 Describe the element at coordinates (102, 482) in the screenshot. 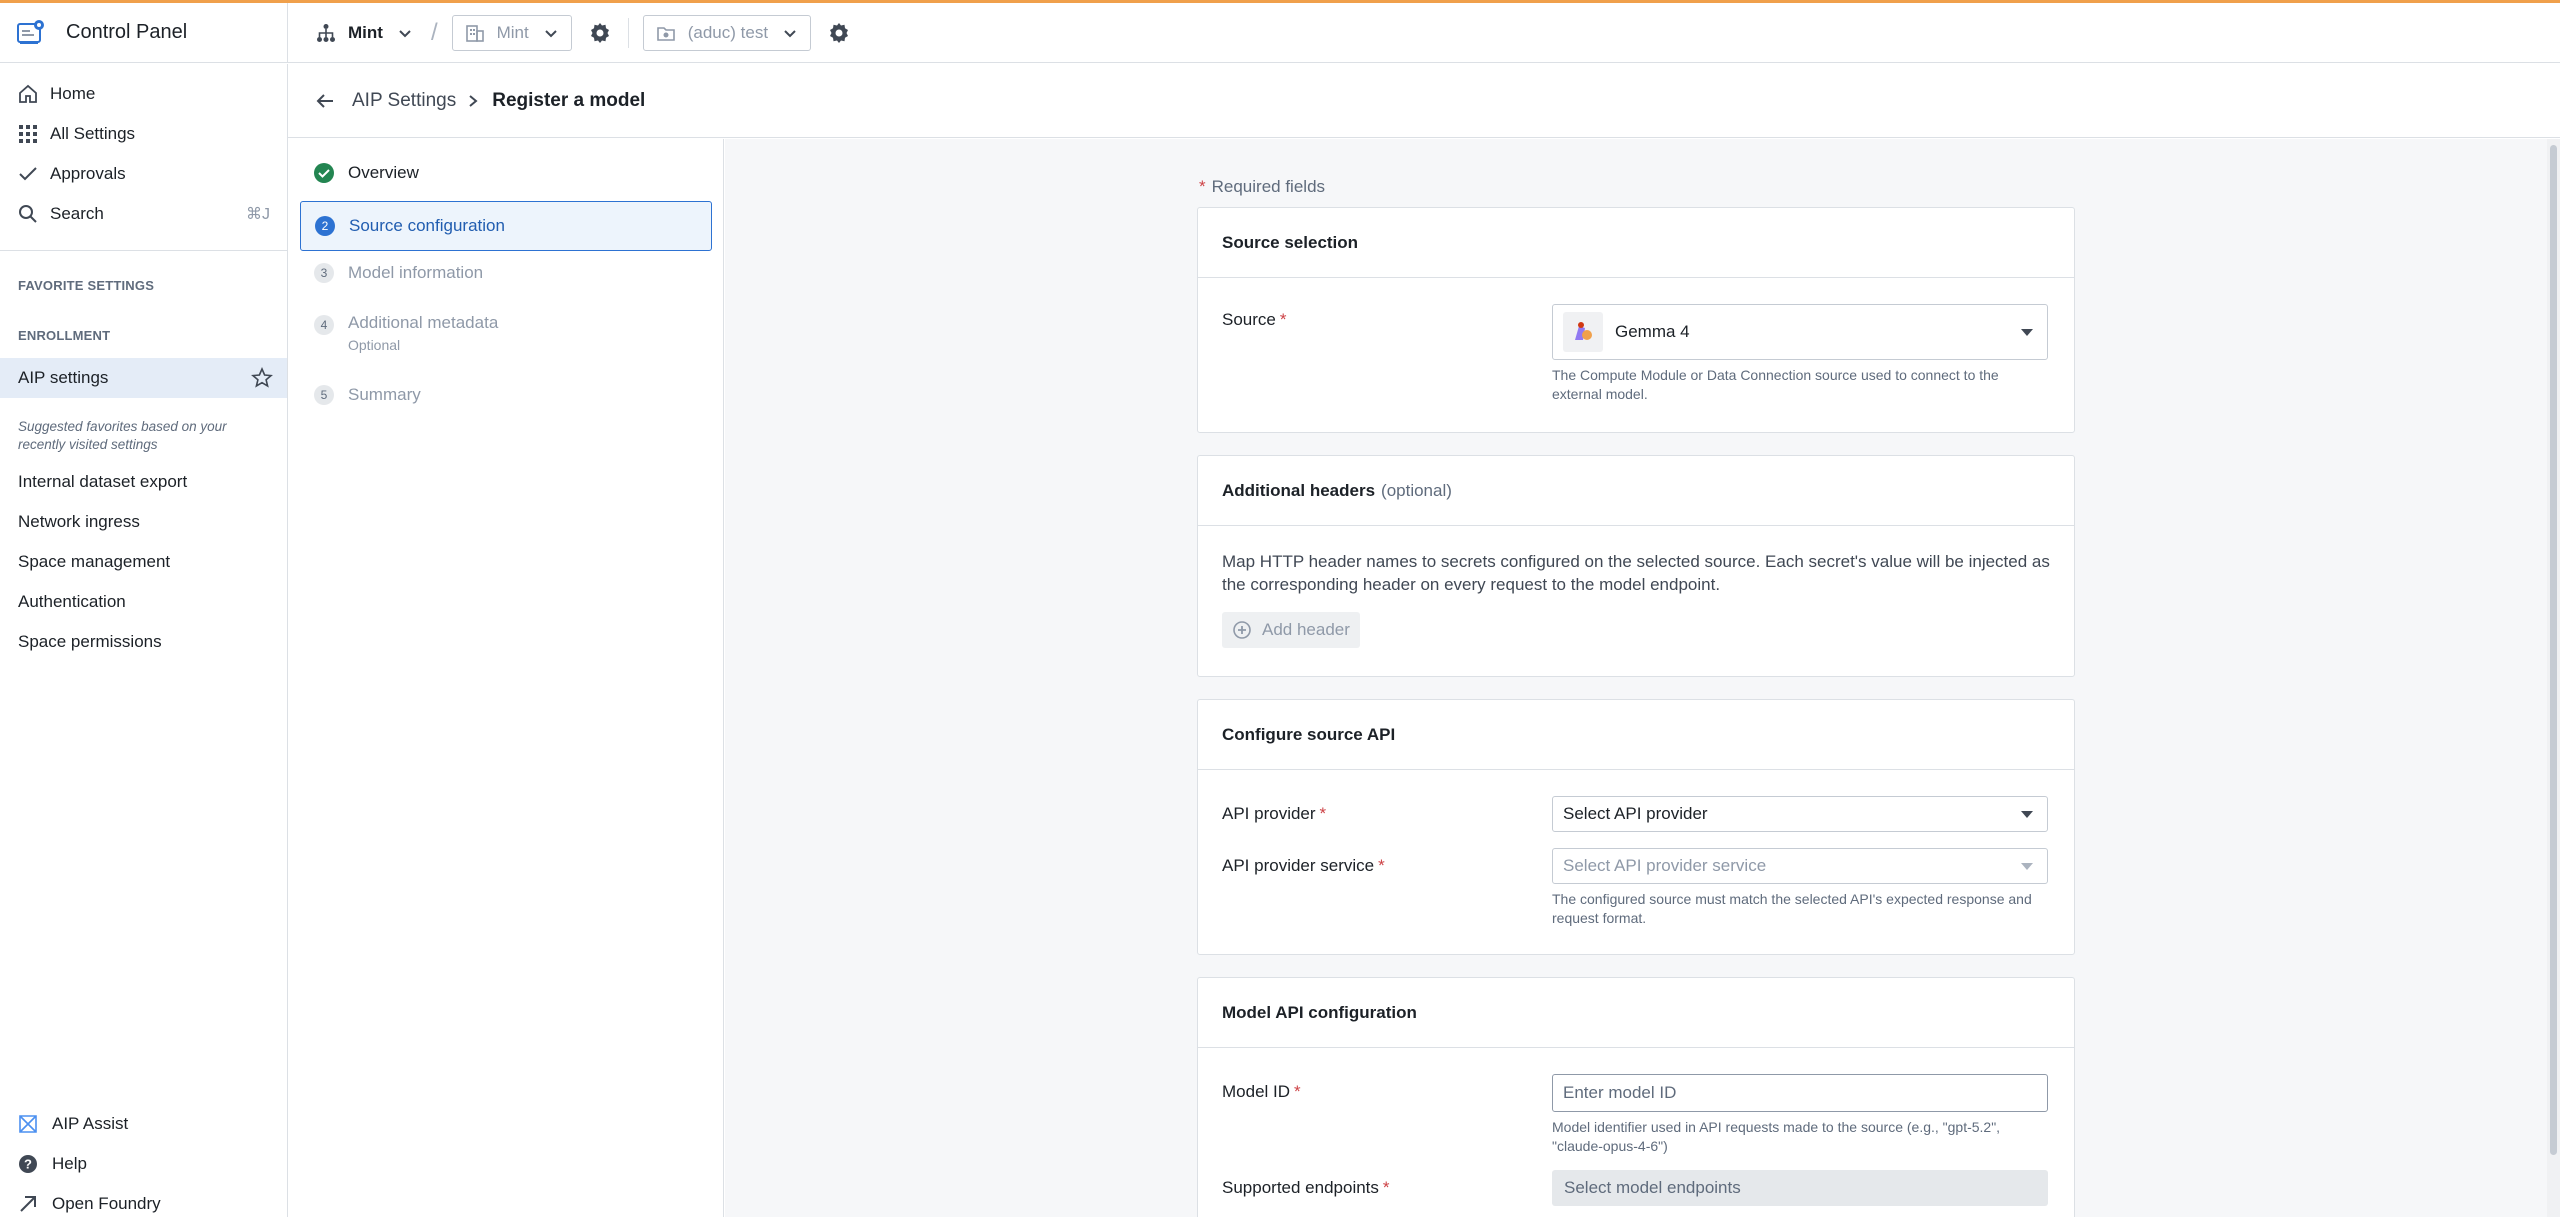

I see `sidebar-item-internal-dataset-export: Internal dataset export` at that location.